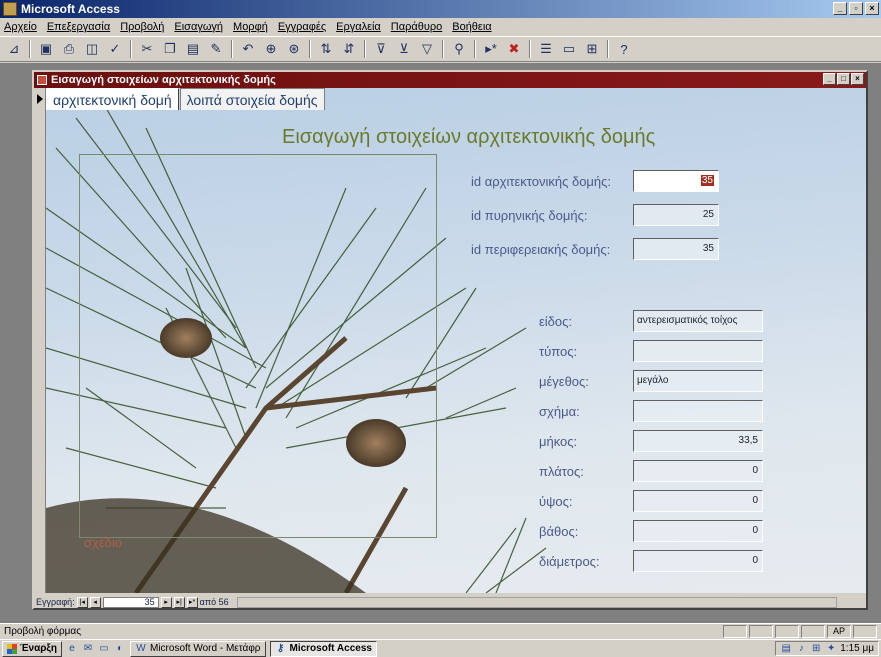 The width and height of the screenshot is (881, 657). Describe the element at coordinates (843, 79) in the screenshot. I see `form-maximize-button: □` at that location.